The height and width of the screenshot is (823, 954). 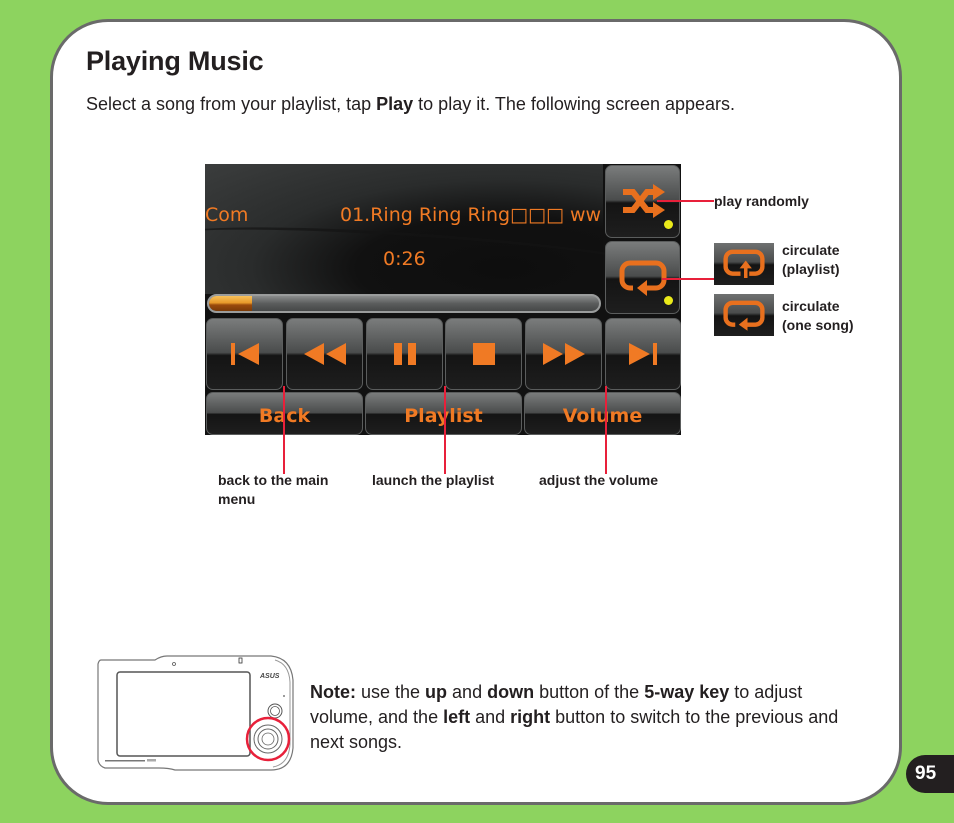 I want to click on volume-button: Volume, so click(x=602, y=413).